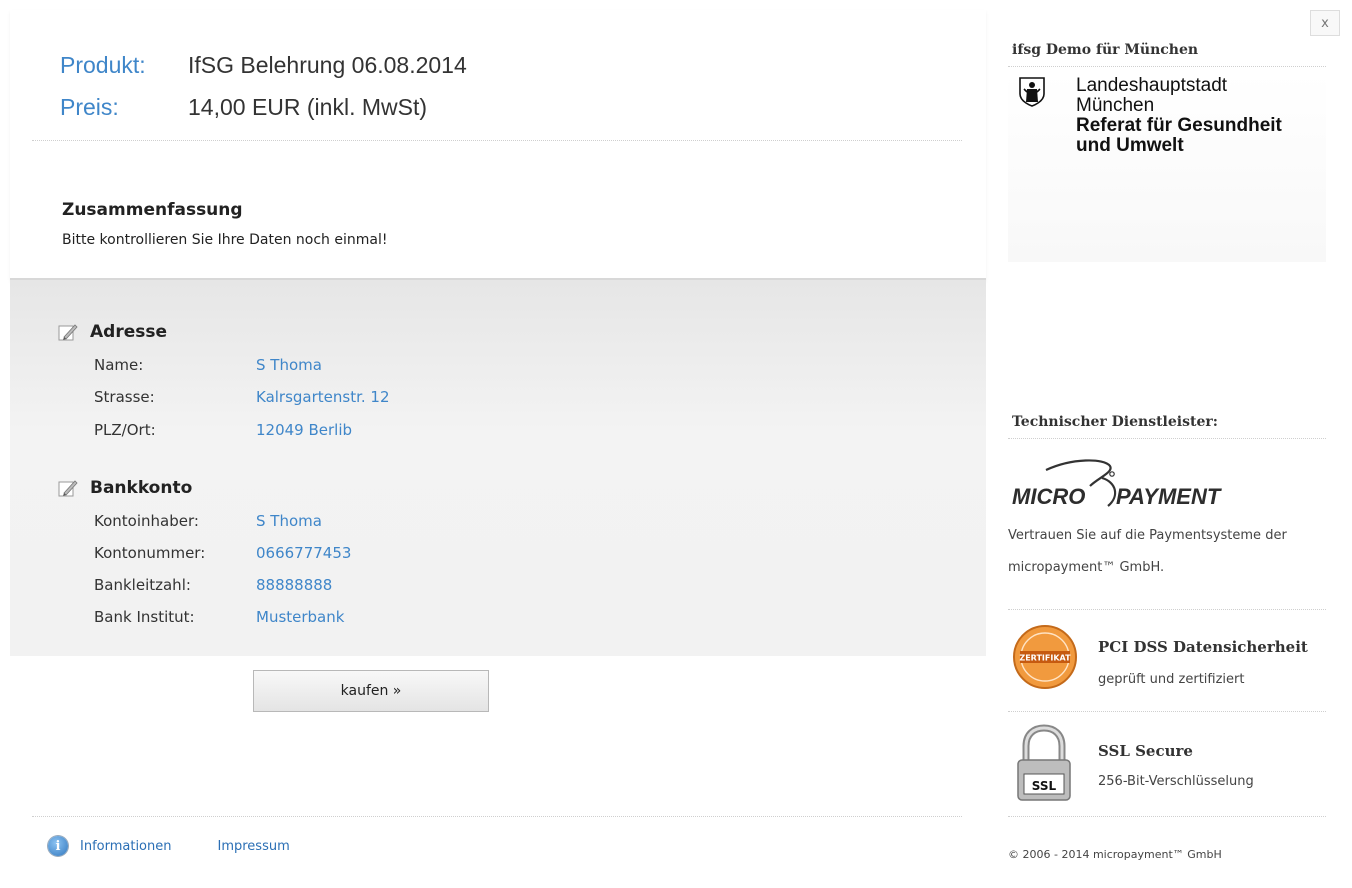 This screenshot has height=888, width=1352. I want to click on product-value: IfSG Belehrung 06.08.2014, so click(327, 65).